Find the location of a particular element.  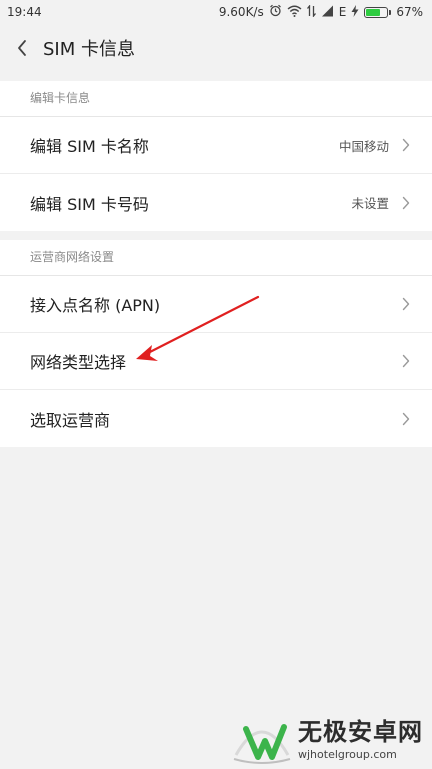

watermark-url: wjhotelgroup.com is located at coordinates (347, 754).